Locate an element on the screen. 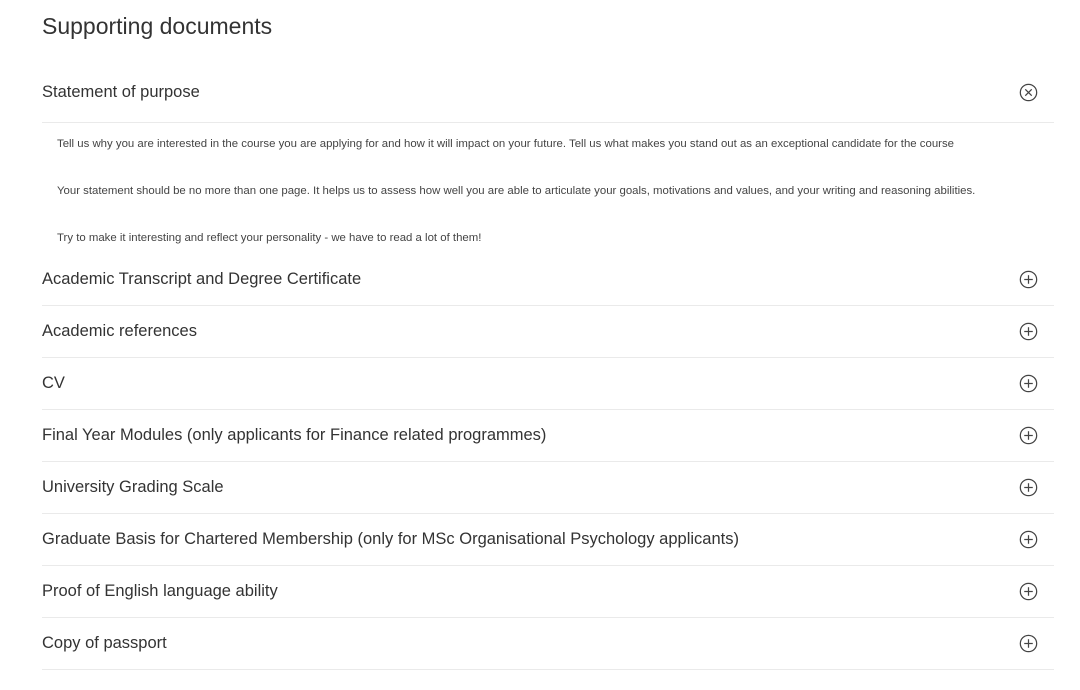 This screenshot has width=1080, height=690. accordion-item: CV is located at coordinates (548, 384).